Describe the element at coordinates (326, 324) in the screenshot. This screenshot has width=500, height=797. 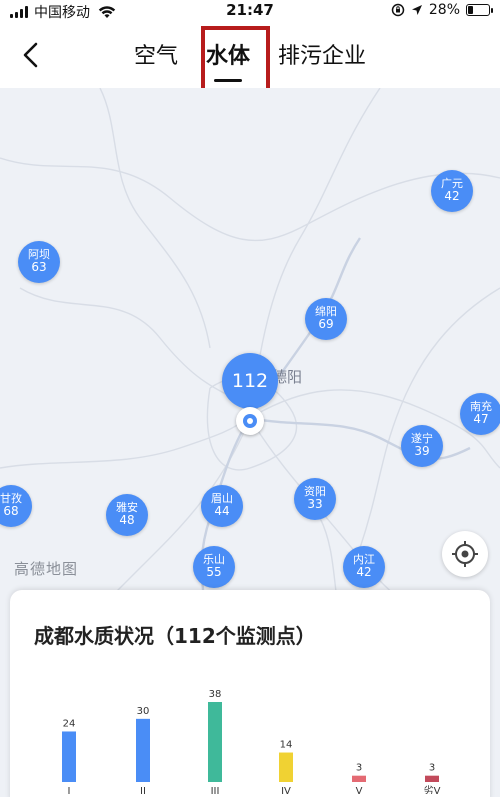
I see `marker-value: 69` at that location.